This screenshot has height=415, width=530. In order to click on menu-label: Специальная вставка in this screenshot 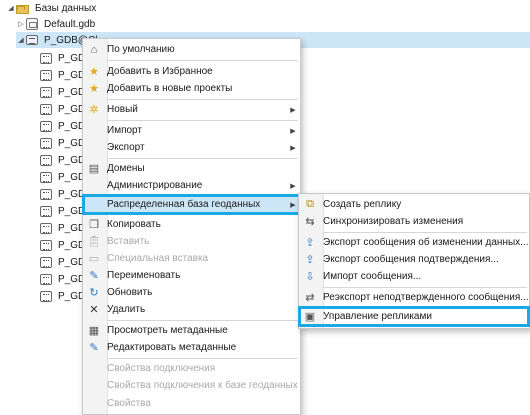, I will do `click(158, 258)`.